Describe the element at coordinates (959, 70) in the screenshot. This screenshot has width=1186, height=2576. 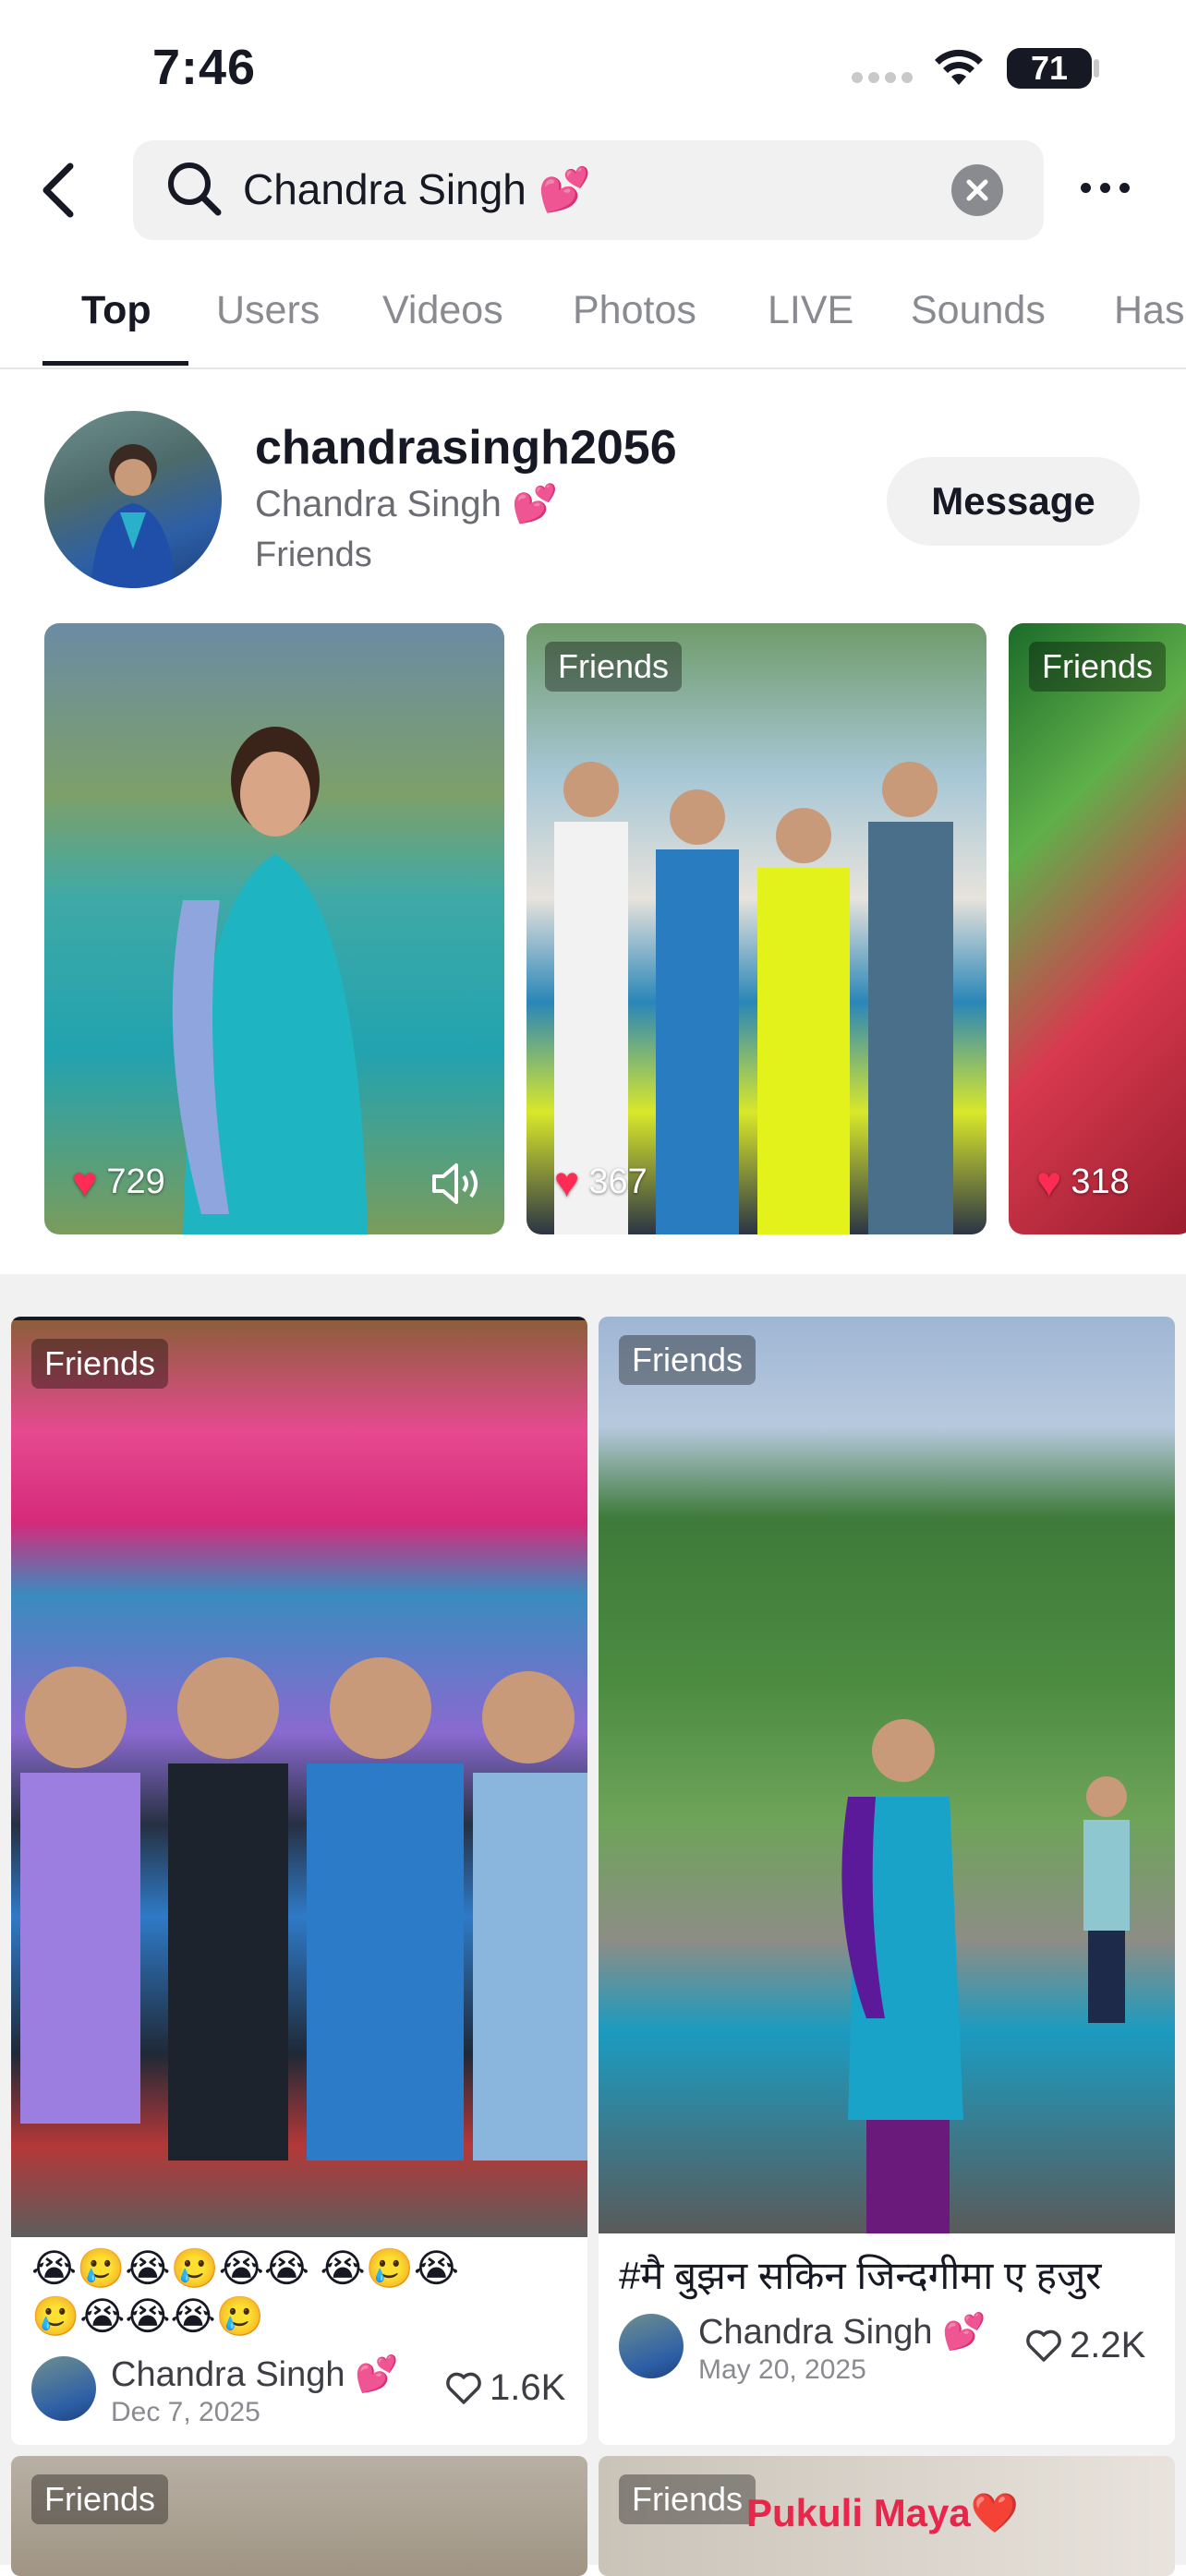
I see `wifi-icon` at that location.